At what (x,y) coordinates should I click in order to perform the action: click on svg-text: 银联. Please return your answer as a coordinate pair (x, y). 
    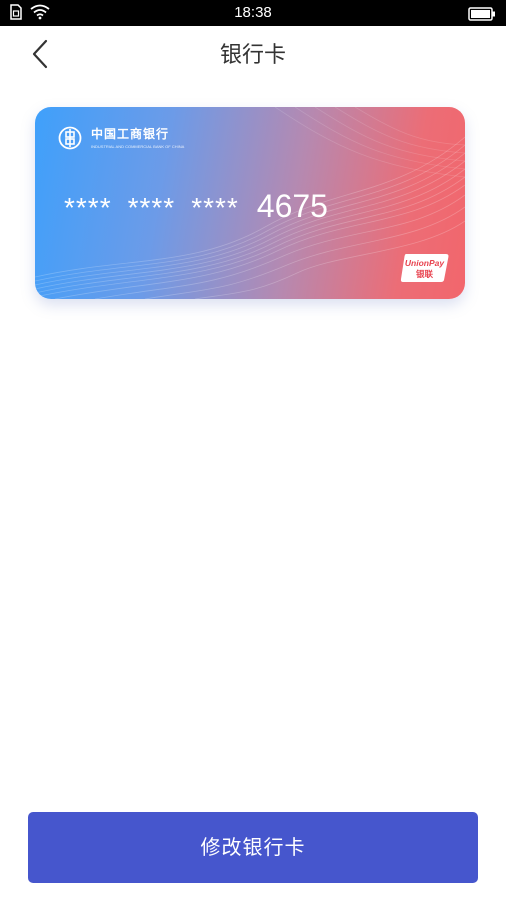
    Looking at the image, I should click on (424, 274).